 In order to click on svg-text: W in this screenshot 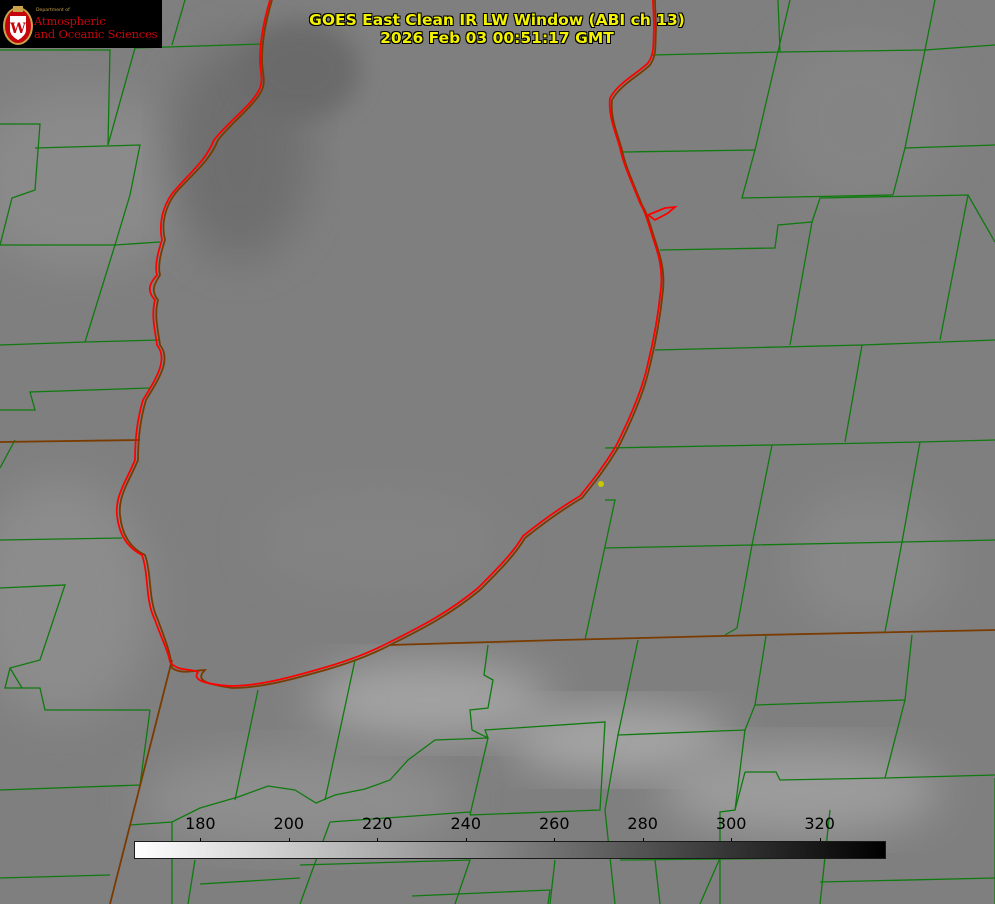, I will do `click(17, 29)`.